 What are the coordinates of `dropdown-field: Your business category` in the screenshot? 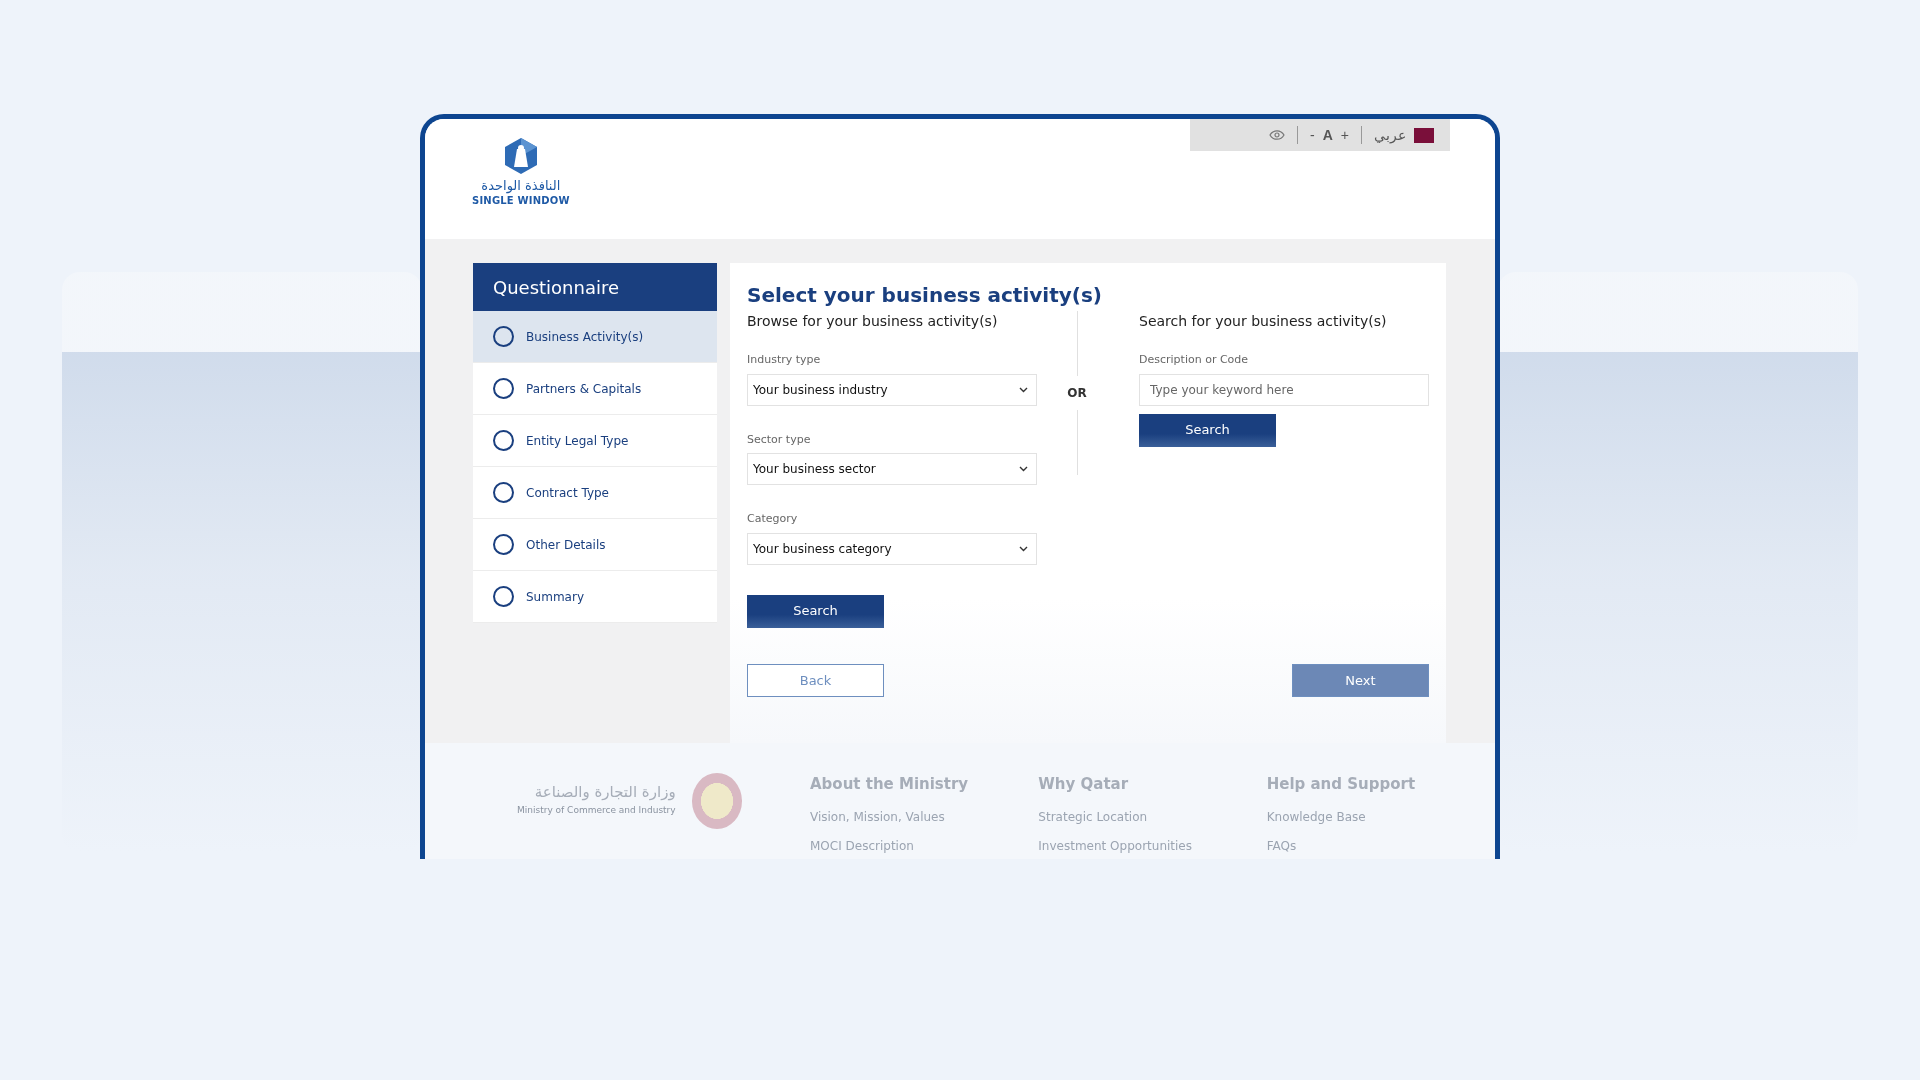 It's located at (892, 548).